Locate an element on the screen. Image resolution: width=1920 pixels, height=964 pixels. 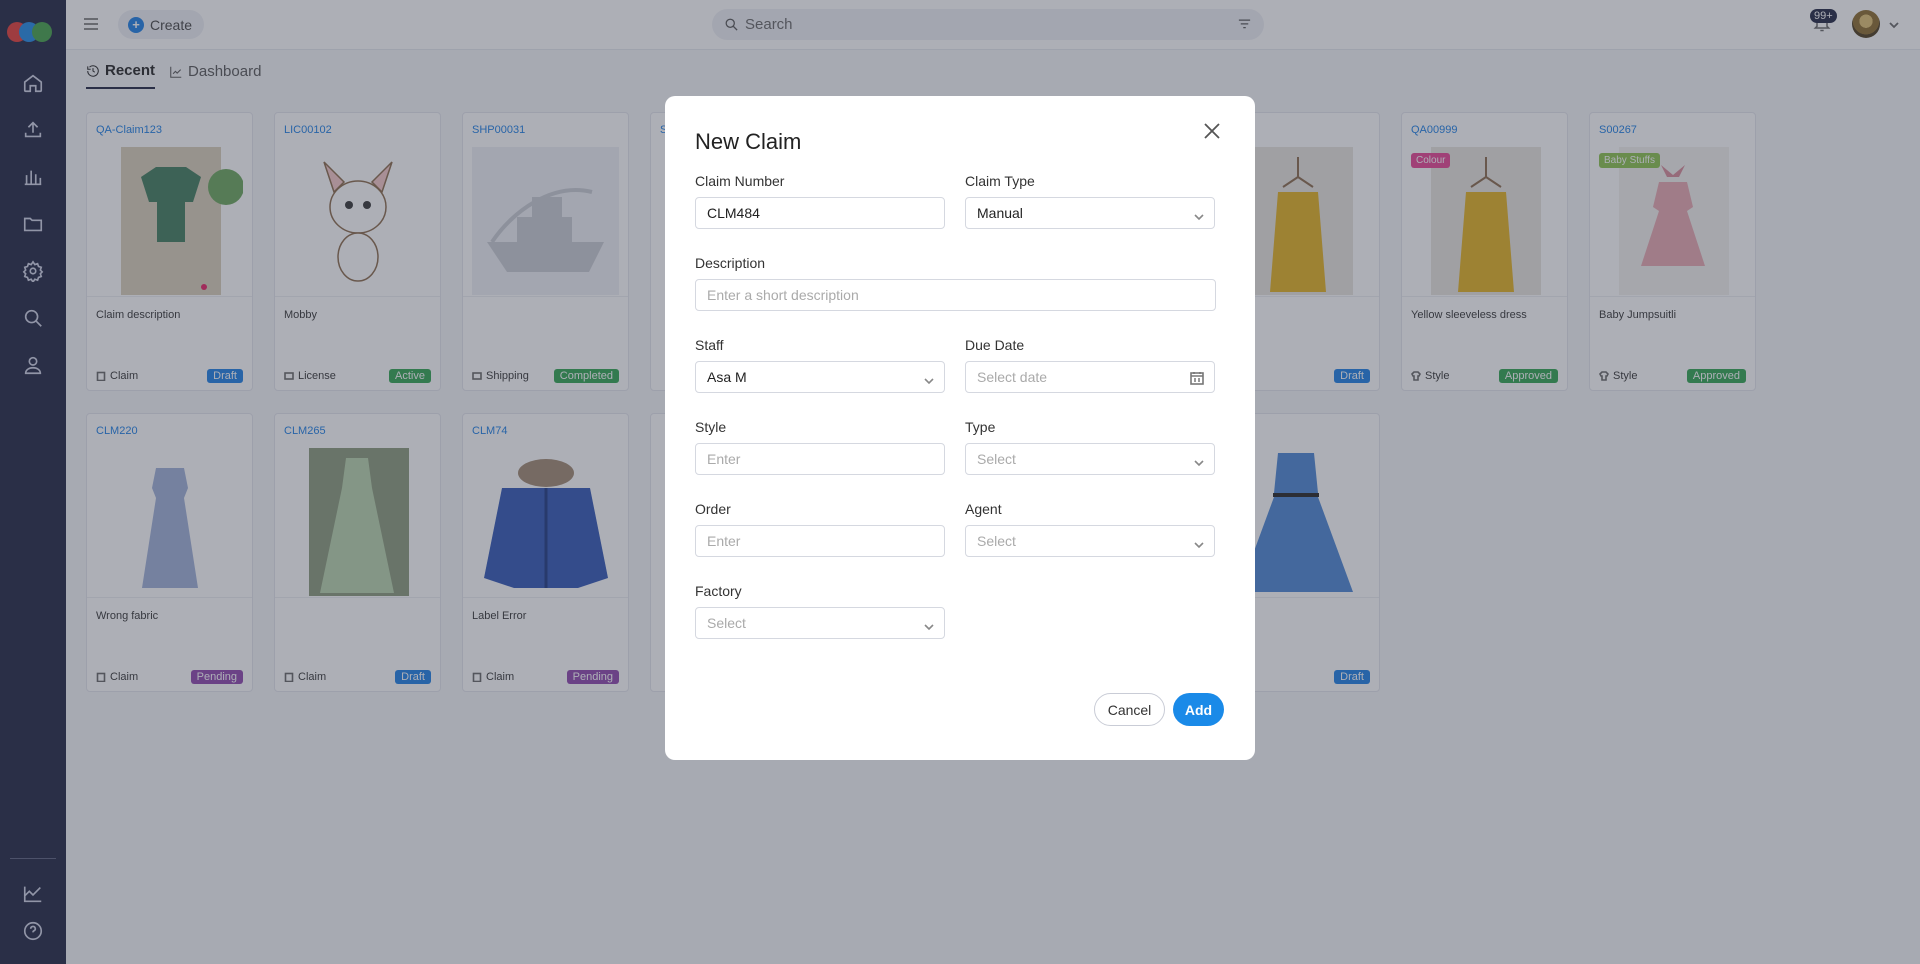
agent-select: Select is located at coordinates (1090, 541).